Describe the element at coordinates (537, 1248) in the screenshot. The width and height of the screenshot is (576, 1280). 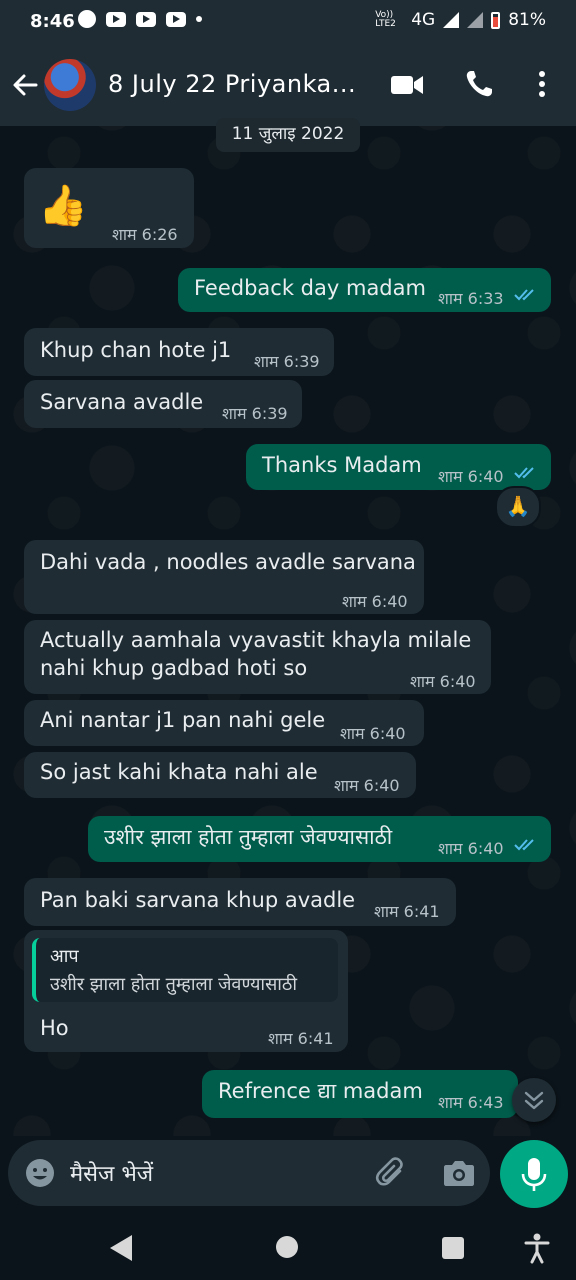
I see `accessibility-icon` at that location.